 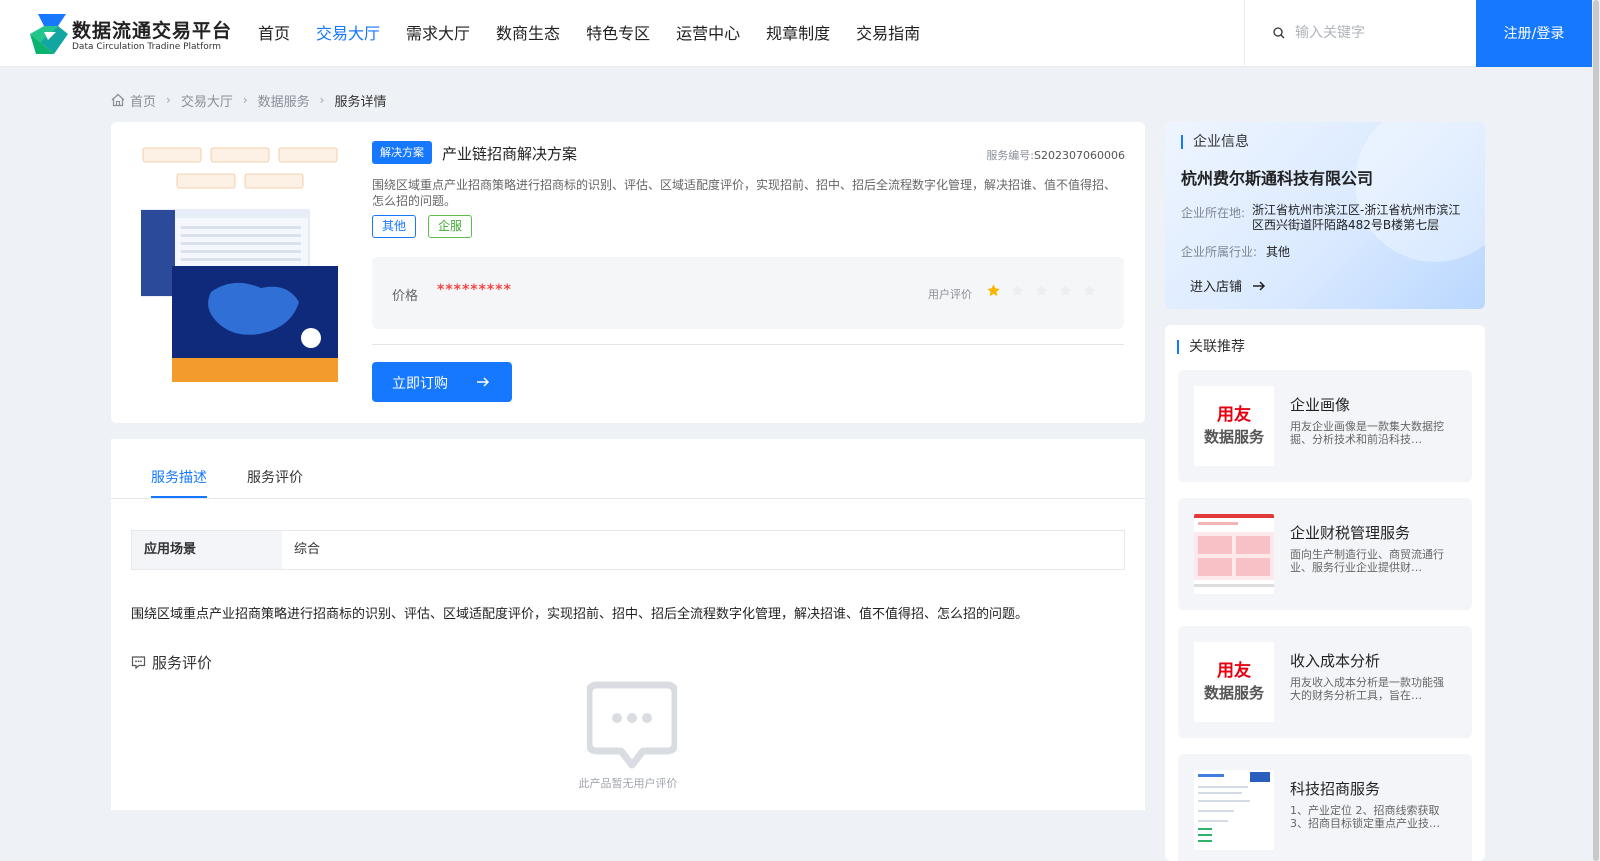 What do you see at coordinates (510, 154) in the screenshot?
I see `product-title: 产业链招商解决方案` at bounding box center [510, 154].